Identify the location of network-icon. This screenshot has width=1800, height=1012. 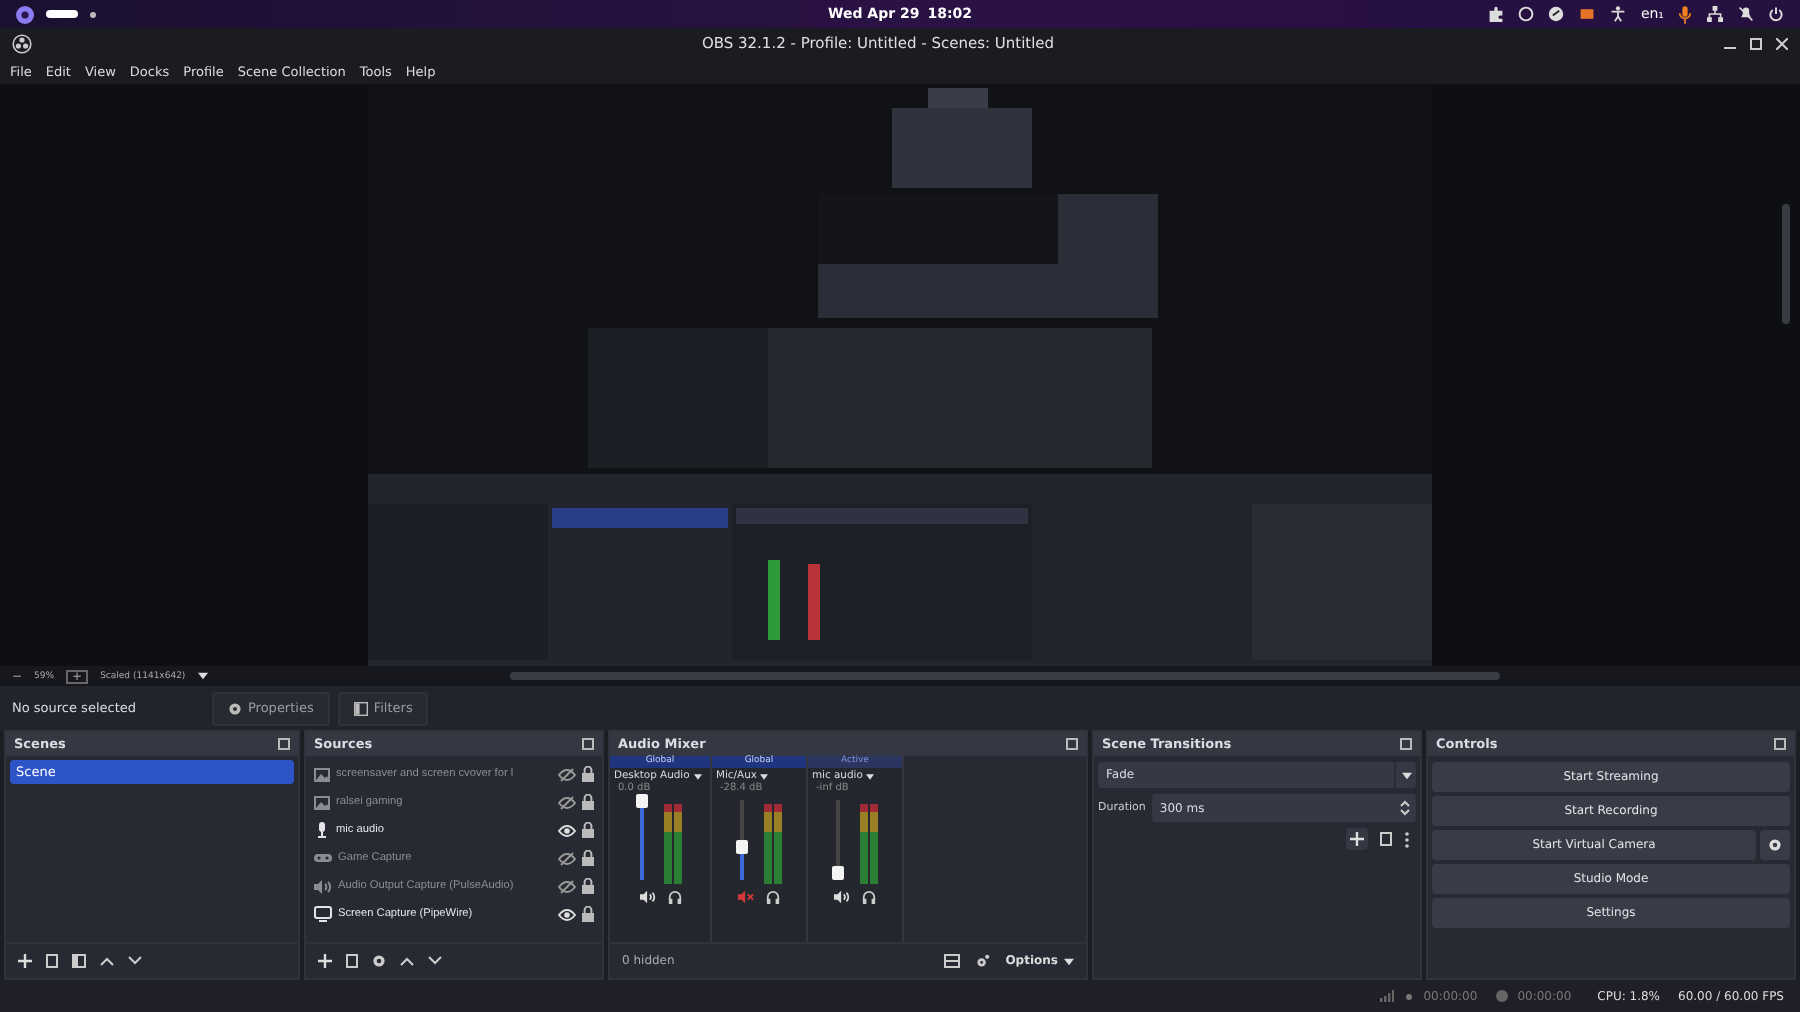
(1715, 14).